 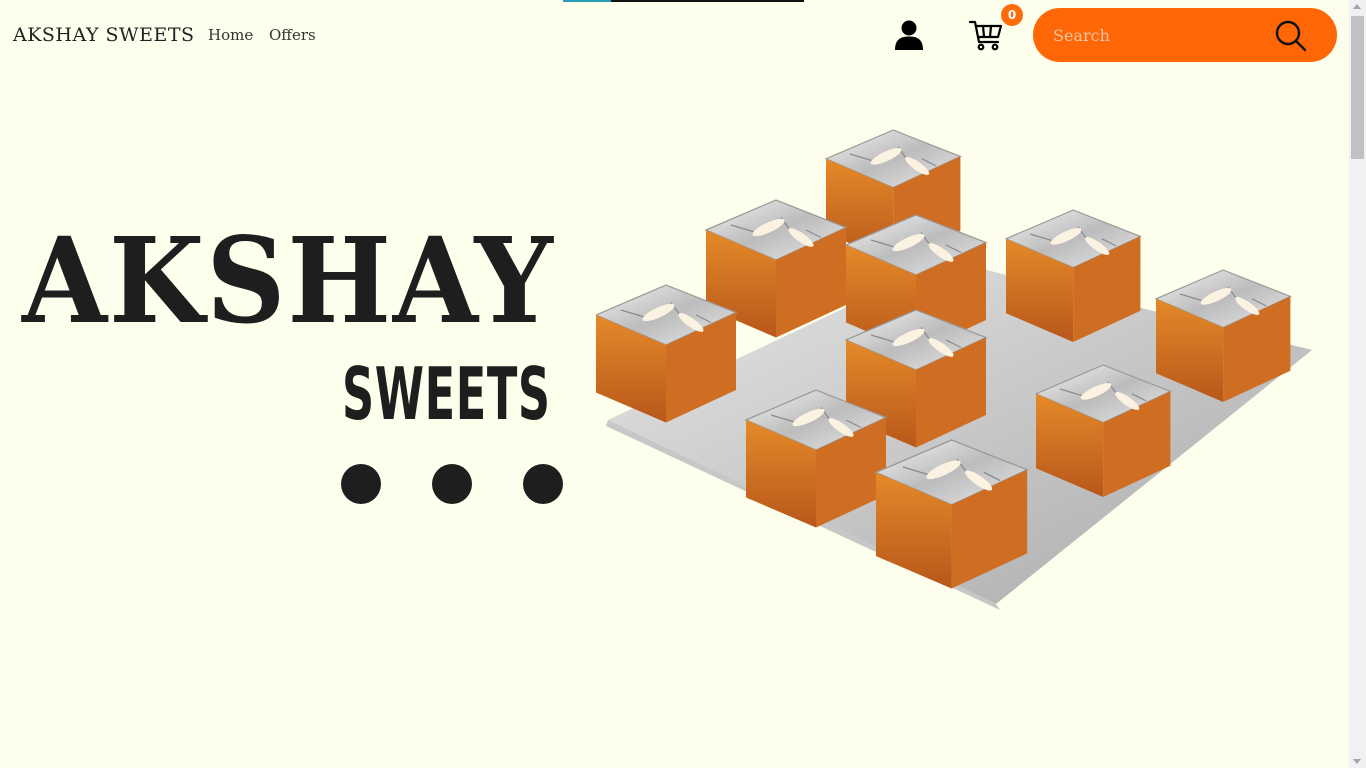 I want to click on nav-link-home: Home, so click(x=230, y=35).